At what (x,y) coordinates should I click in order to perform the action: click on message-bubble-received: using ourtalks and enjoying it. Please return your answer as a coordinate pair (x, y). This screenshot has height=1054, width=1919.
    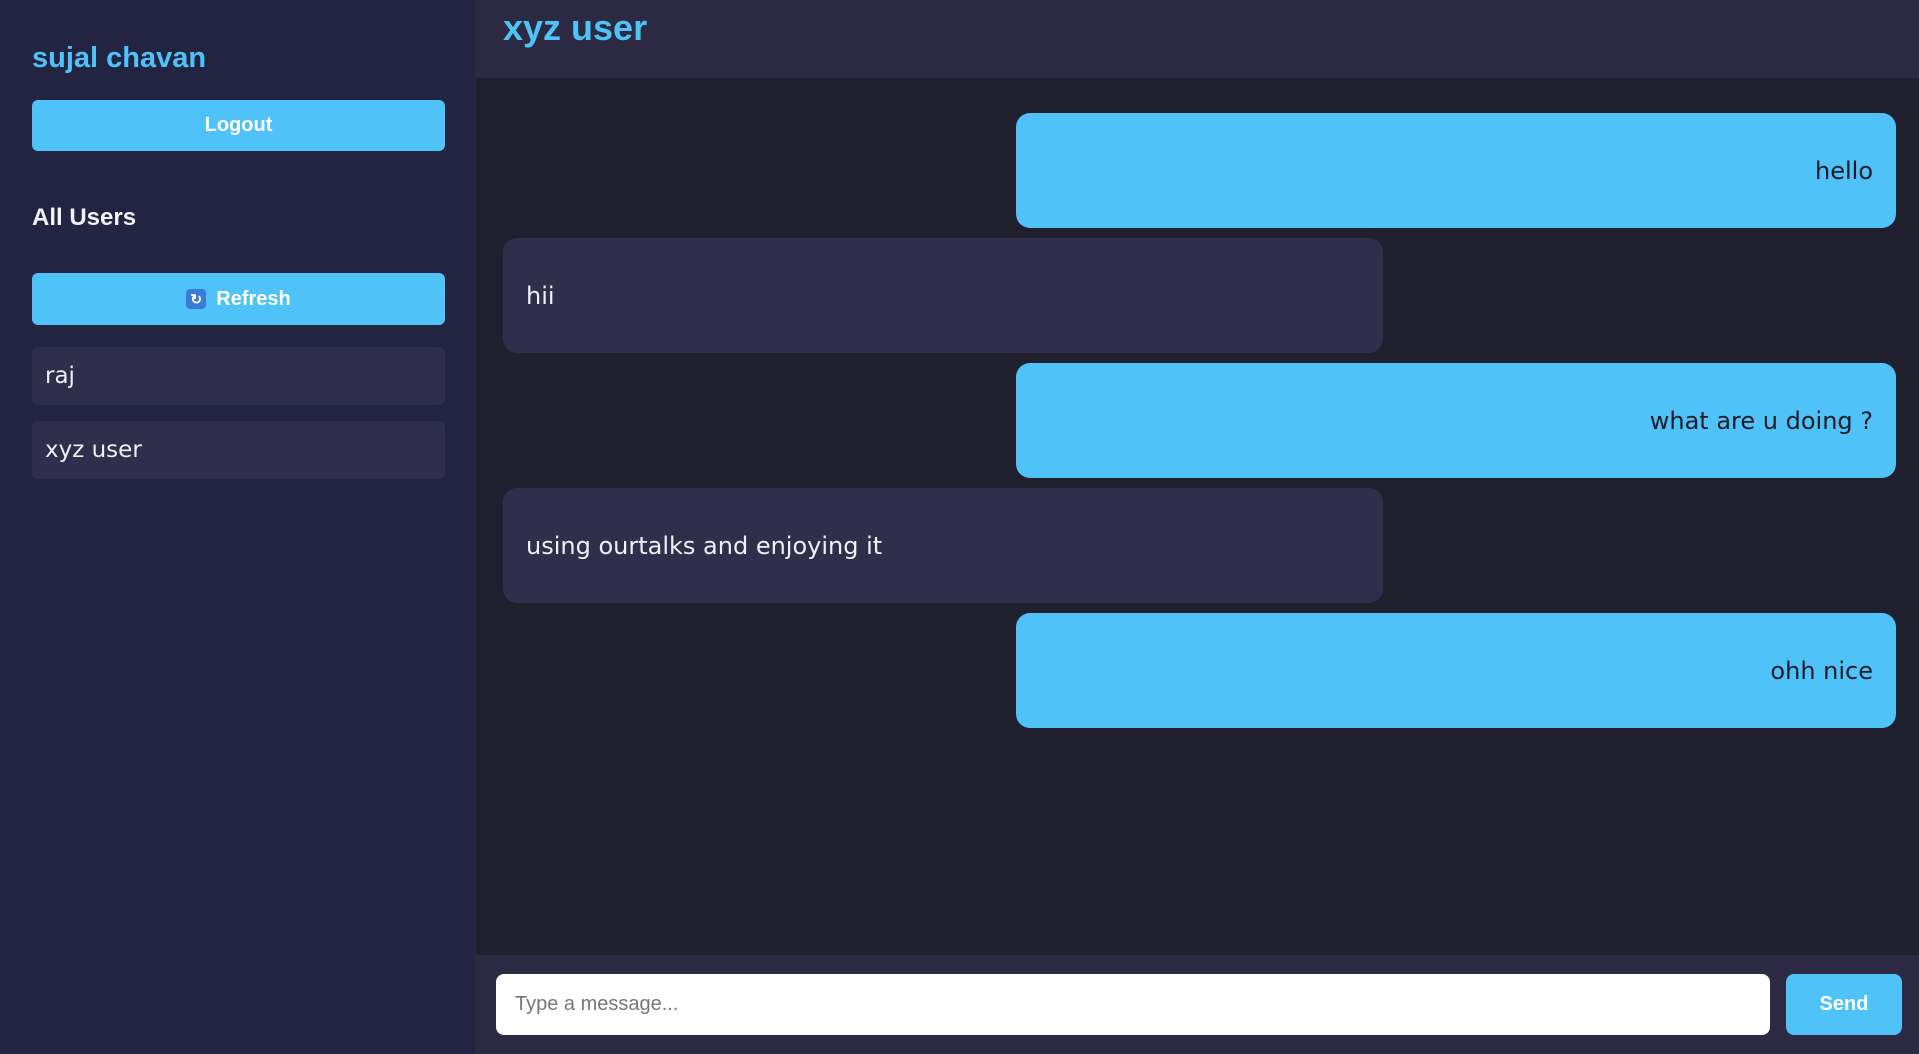
    Looking at the image, I should click on (943, 545).